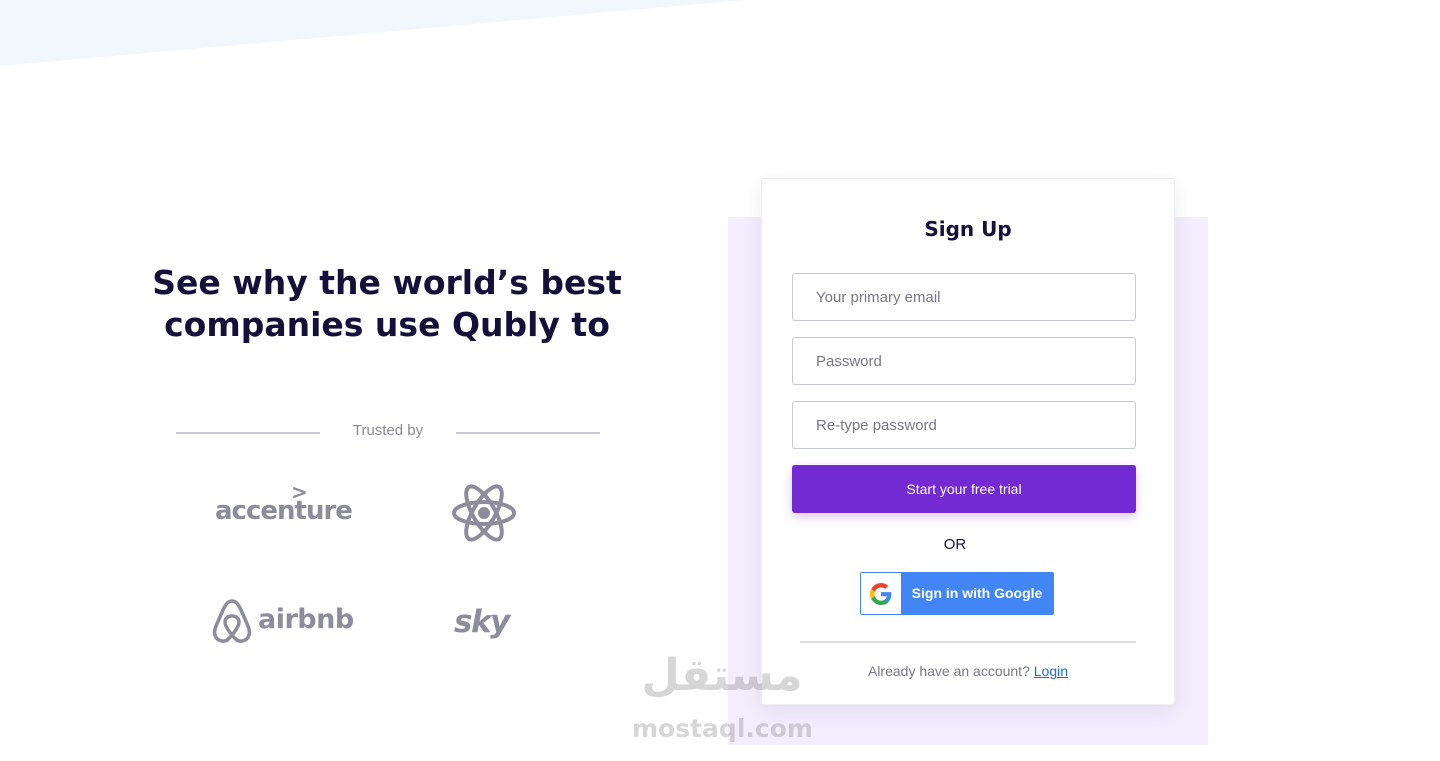 The width and height of the screenshot is (1440, 761). Describe the element at coordinates (482, 622) in the screenshot. I see `sky-logo: sky` at that location.